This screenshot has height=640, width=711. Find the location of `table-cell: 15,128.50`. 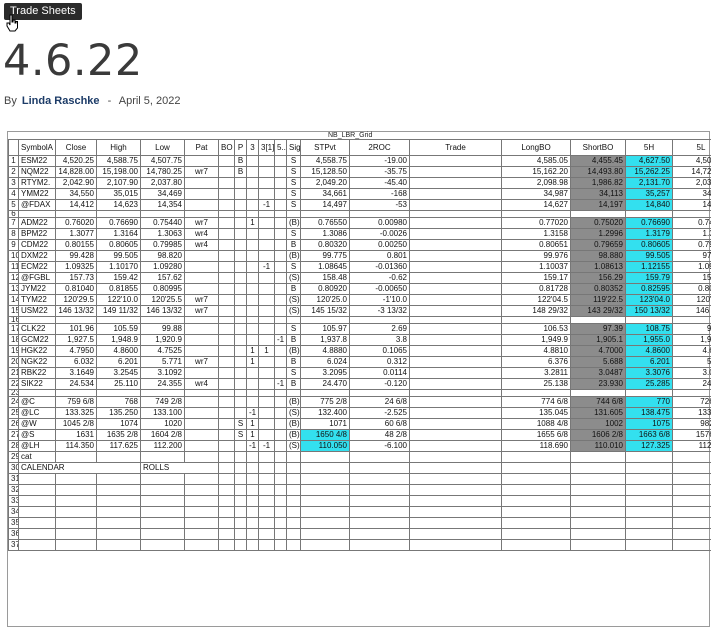

table-cell: 15,128.50 is located at coordinates (325, 172).